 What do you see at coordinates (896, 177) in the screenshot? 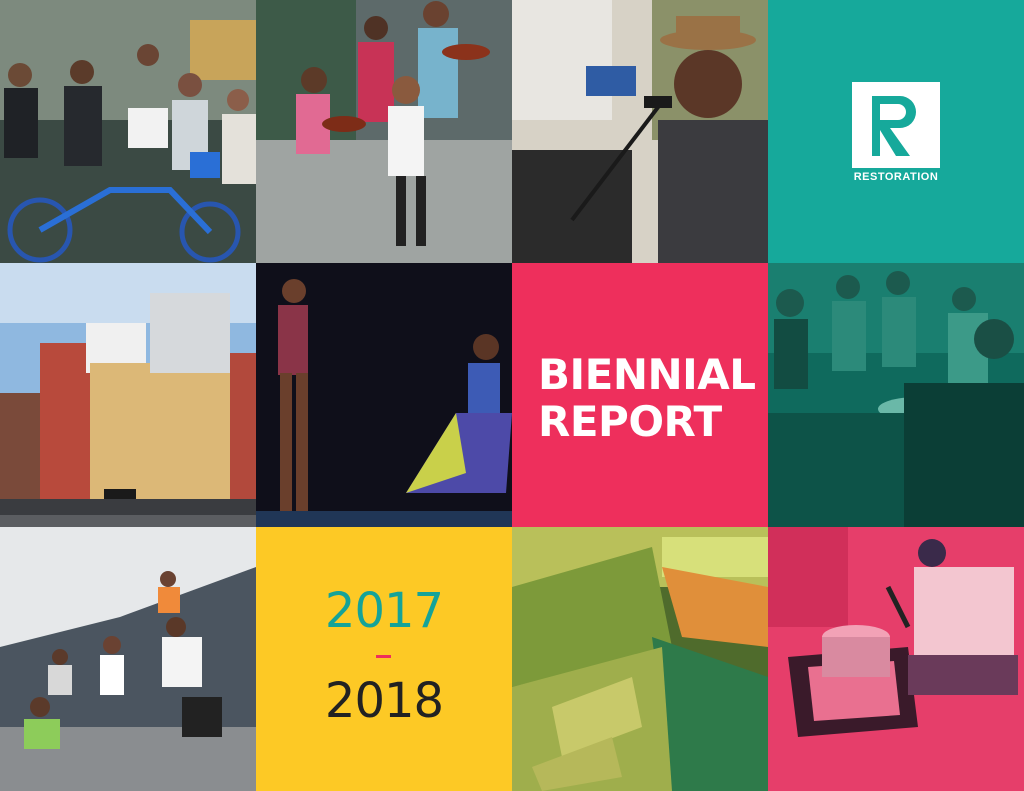
I see `logo-wordmark: RESTORATION` at bounding box center [896, 177].